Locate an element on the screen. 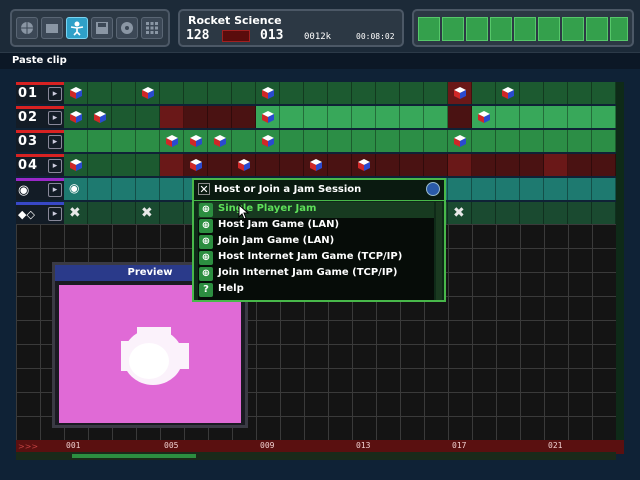  horizontal-scrollbar is located at coordinates (316, 456).